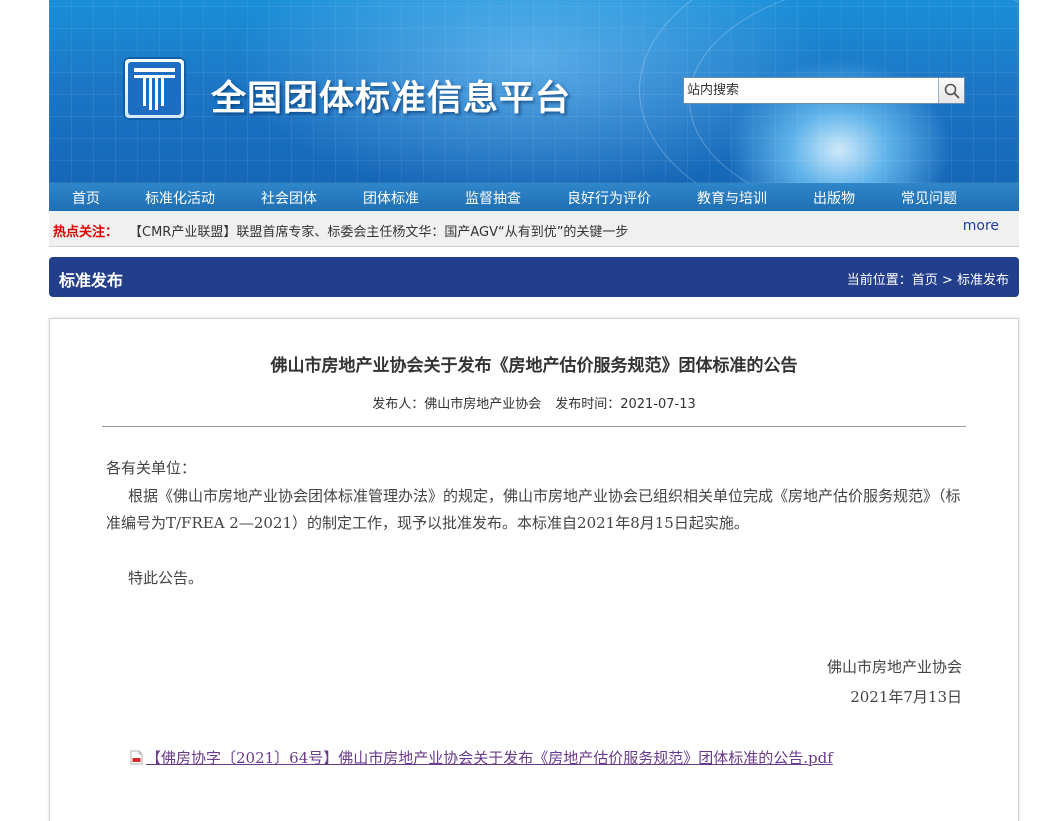 The image size is (1046, 821). Describe the element at coordinates (534, 366) in the screenshot. I see `article-title: 佛山市房地产业协会关于发布《房地产估价服务规范》团体标准的公告` at that location.